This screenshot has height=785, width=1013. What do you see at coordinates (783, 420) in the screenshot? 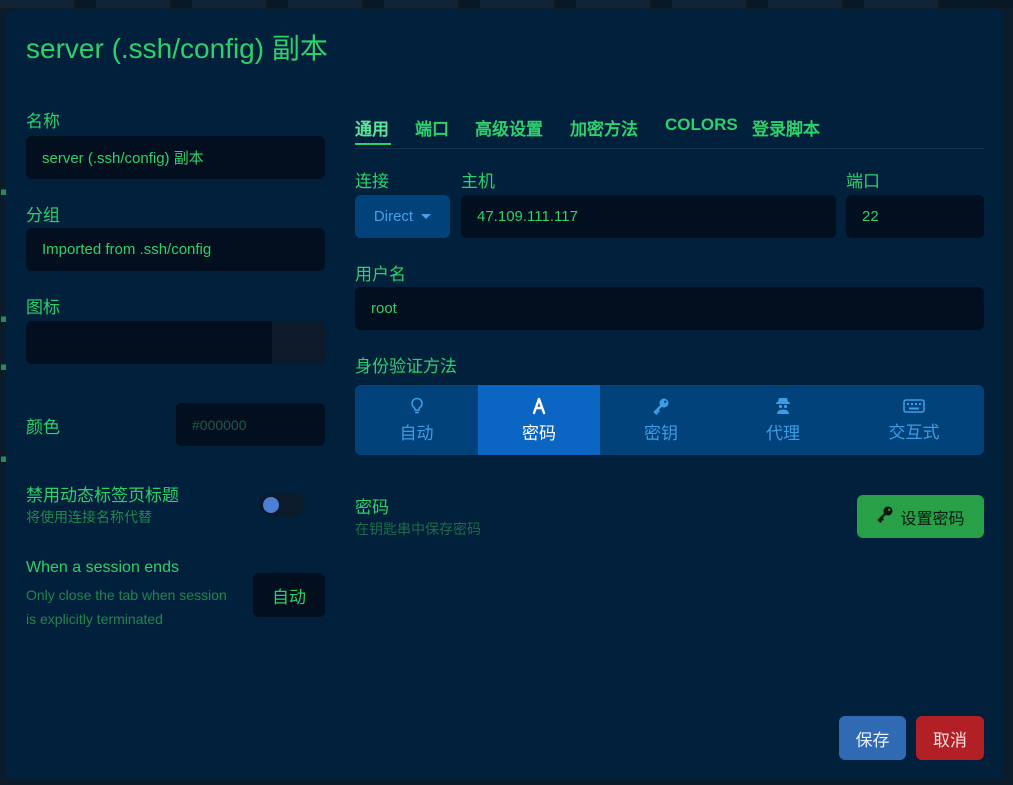
I see `auth-option-agent: 代理` at bounding box center [783, 420].